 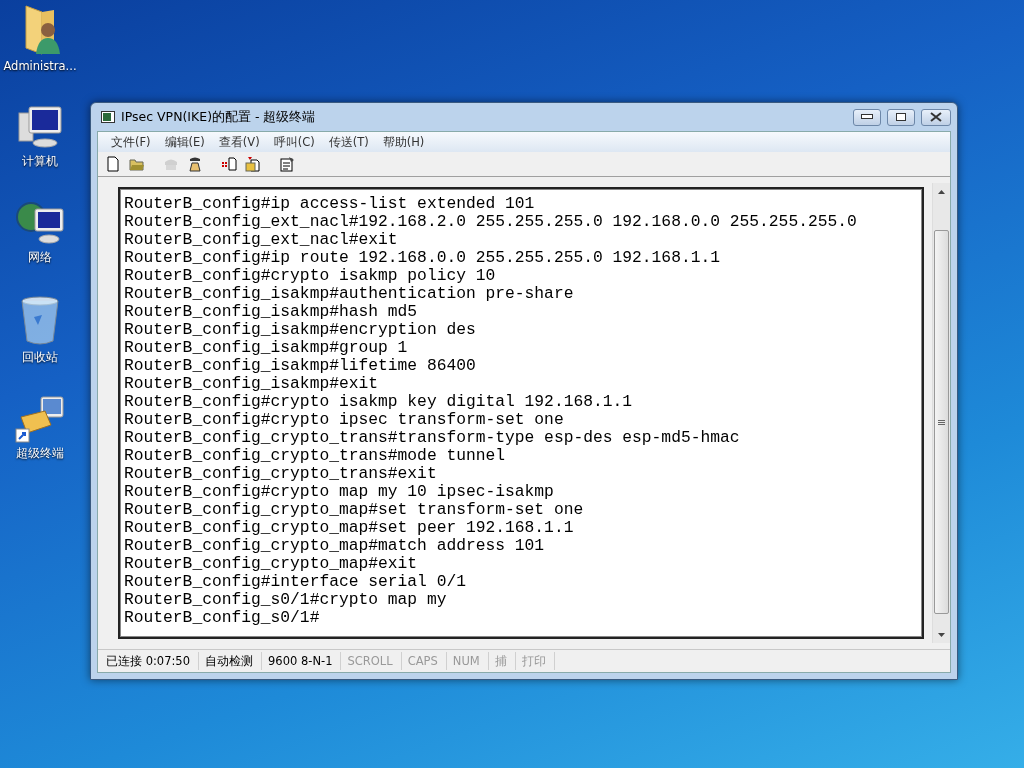 What do you see at coordinates (40, 223) in the screenshot?
I see `network-icon` at bounding box center [40, 223].